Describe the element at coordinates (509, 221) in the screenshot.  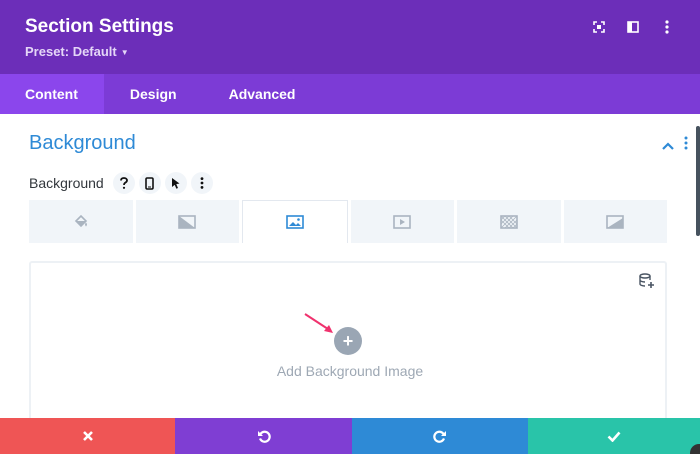
I see `pattern-icon` at that location.